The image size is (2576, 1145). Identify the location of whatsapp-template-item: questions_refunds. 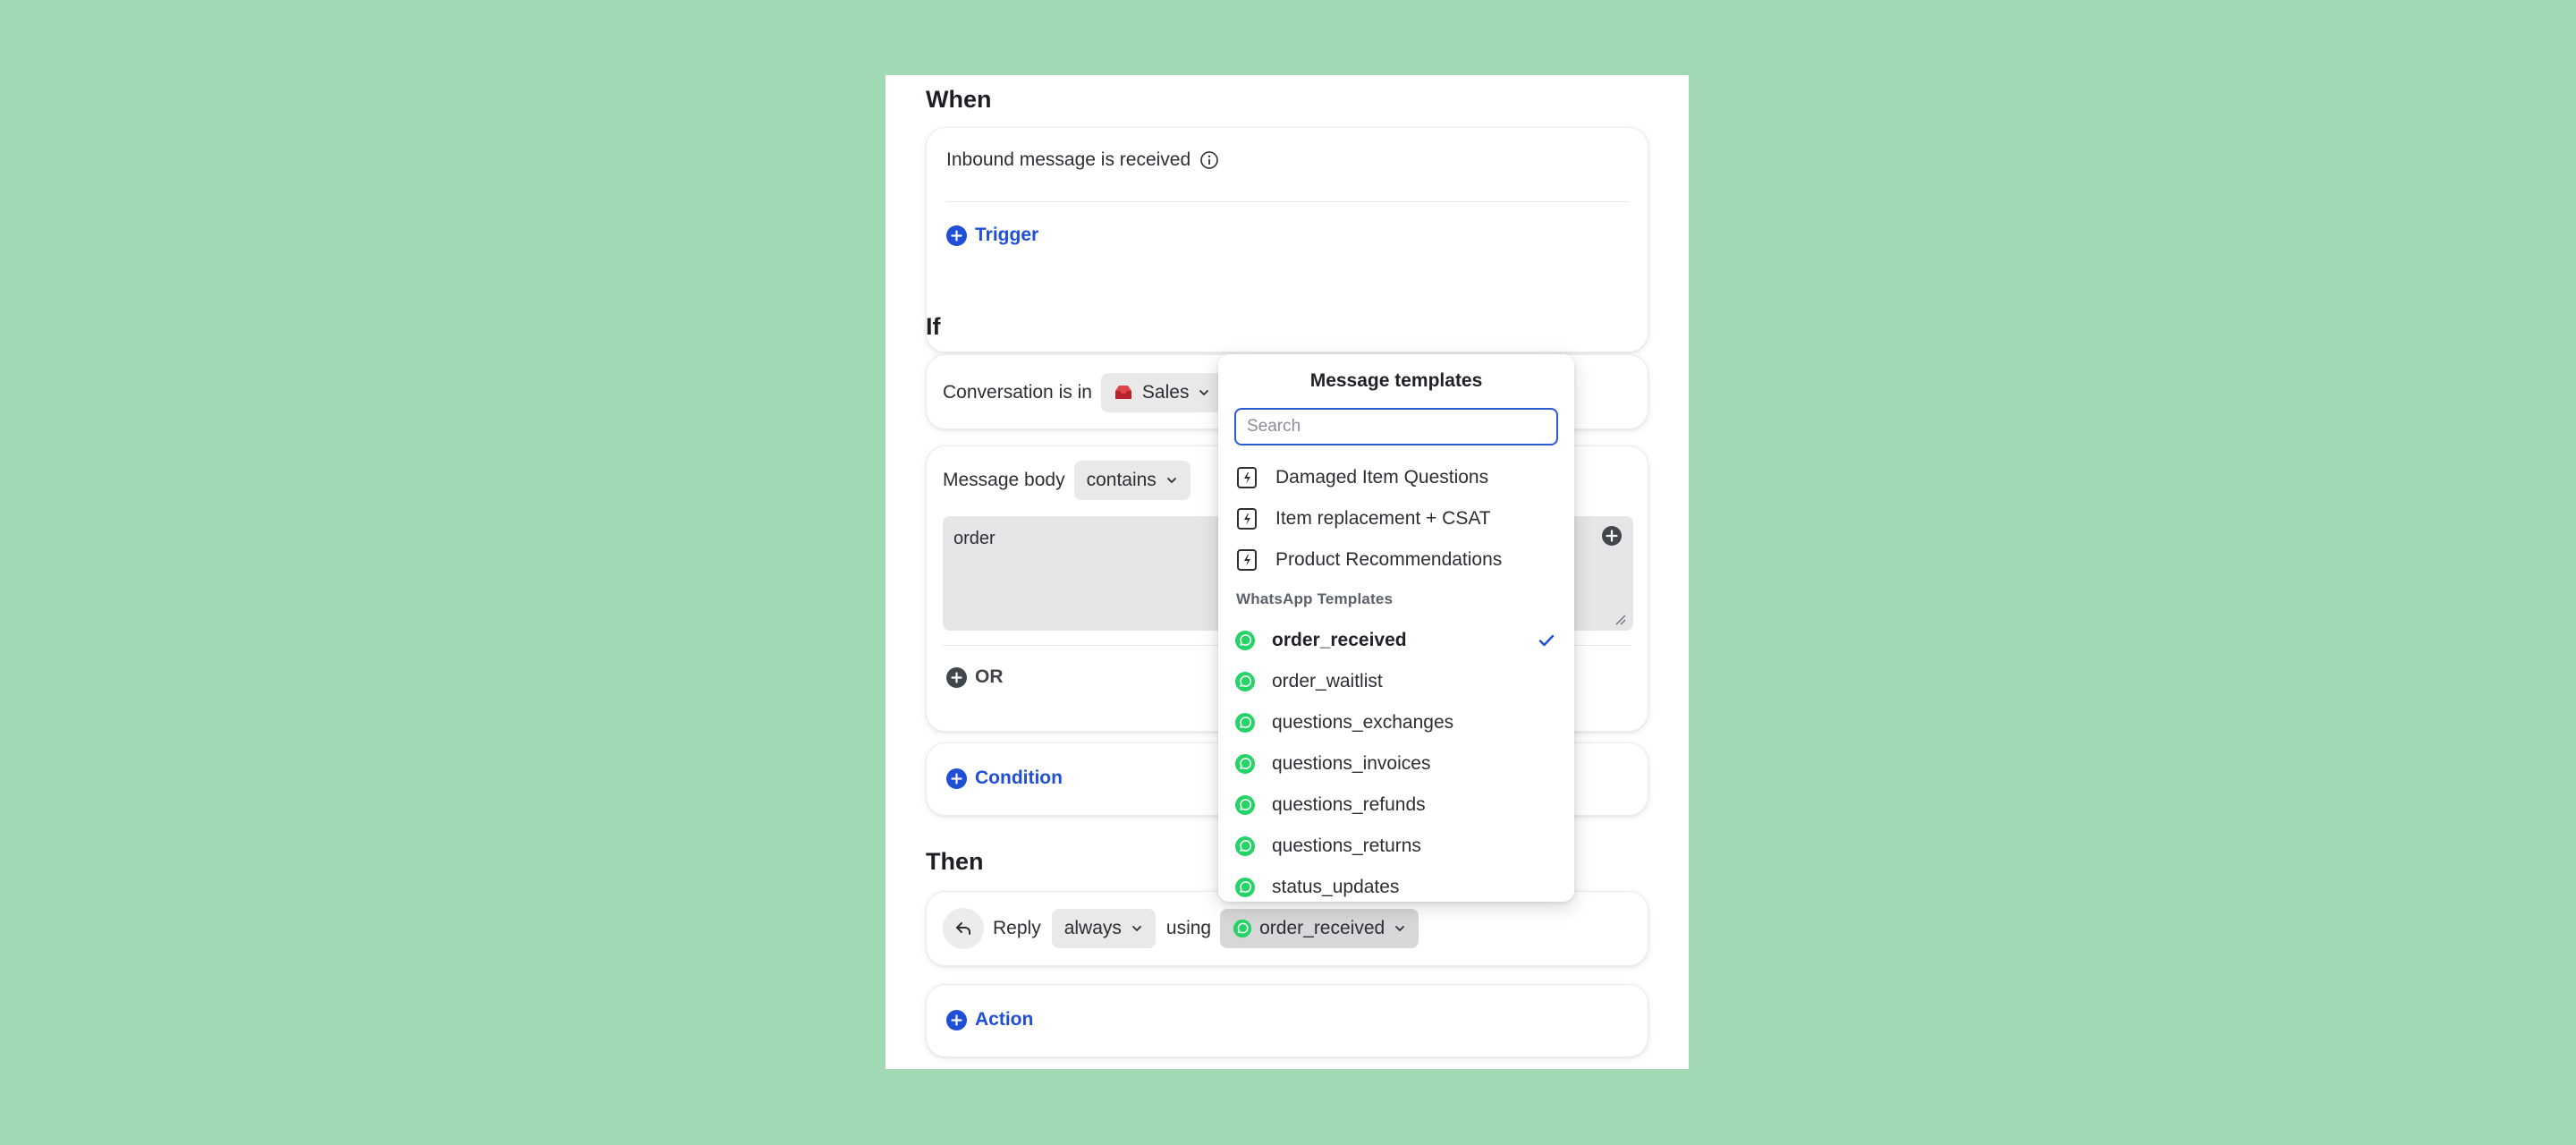
(1396, 805).